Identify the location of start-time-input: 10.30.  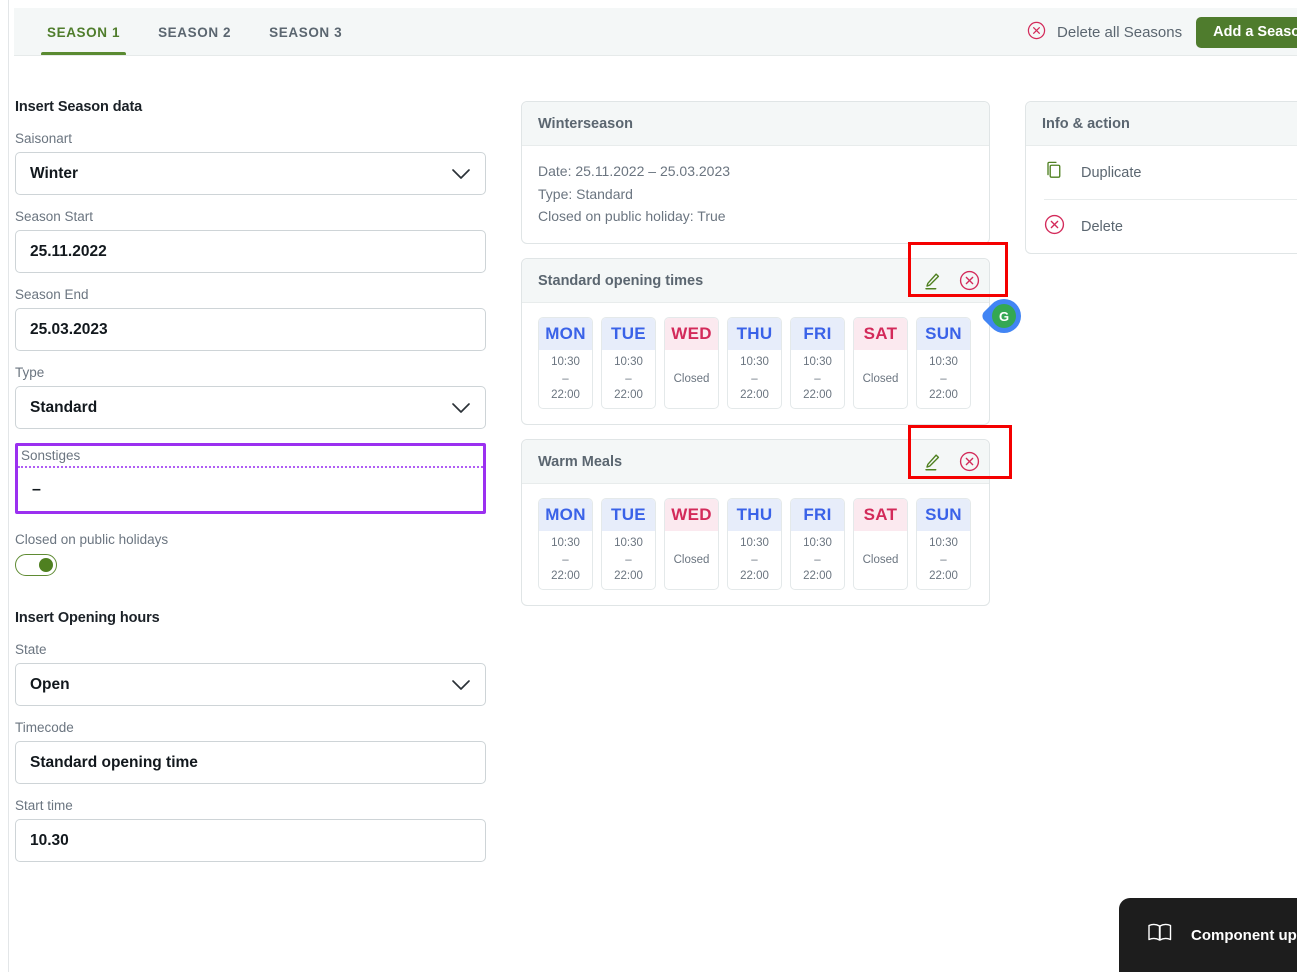
(250, 840).